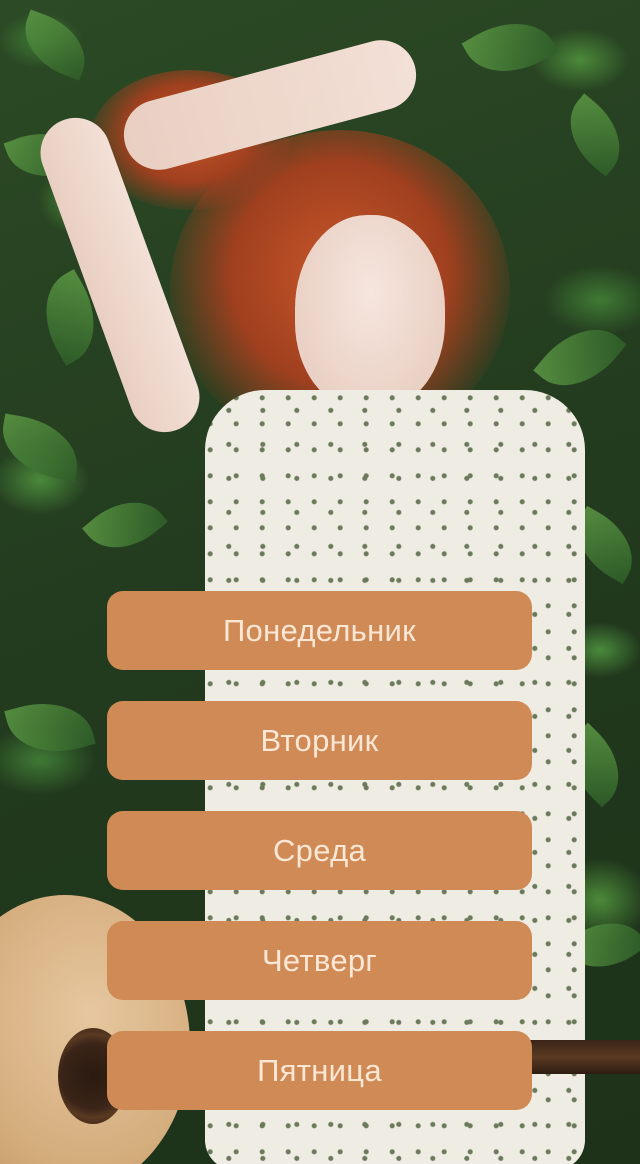 The image size is (640, 1164). What do you see at coordinates (319, 740) in the screenshot?
I see `tuesday-button: Вторник` at bounding box center [319, 740].